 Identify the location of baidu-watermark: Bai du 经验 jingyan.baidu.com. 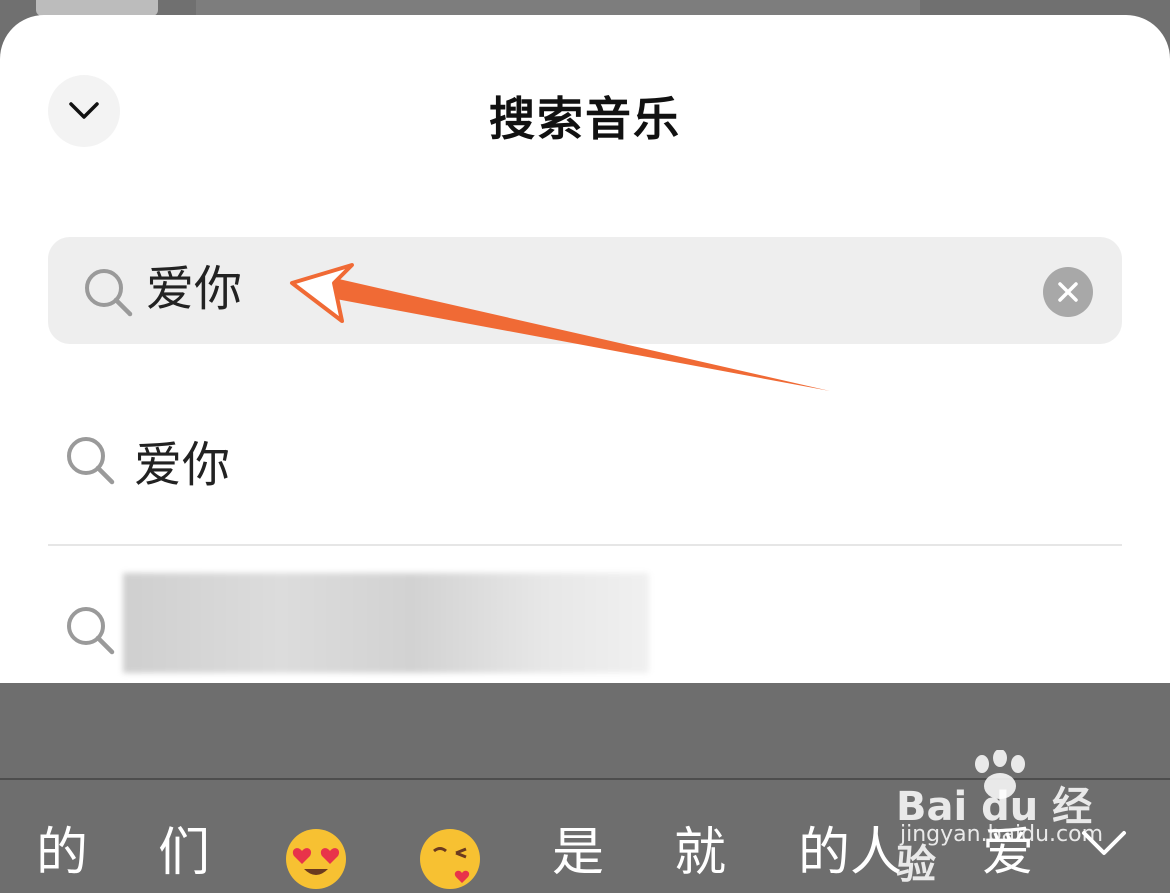
(1006, 819).